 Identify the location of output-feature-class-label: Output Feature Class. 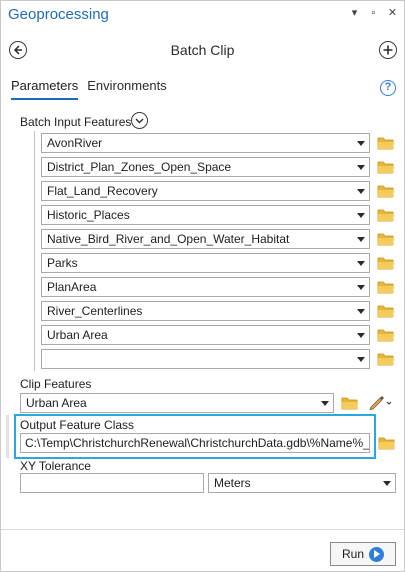
(77, 425).